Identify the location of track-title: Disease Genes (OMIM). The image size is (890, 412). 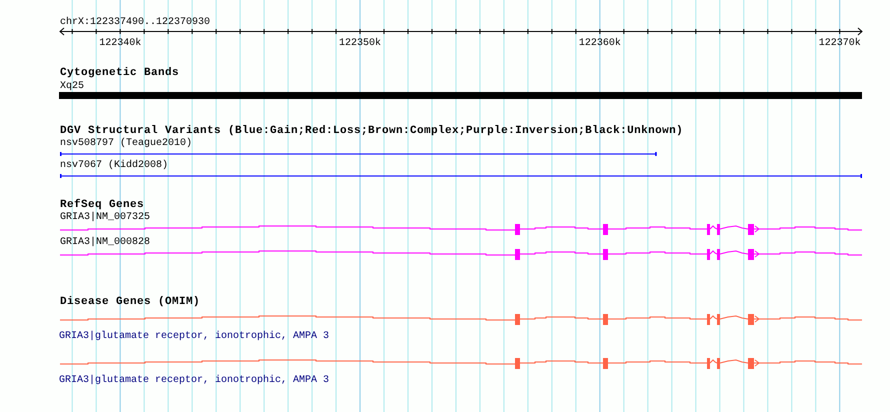
(130, 302).